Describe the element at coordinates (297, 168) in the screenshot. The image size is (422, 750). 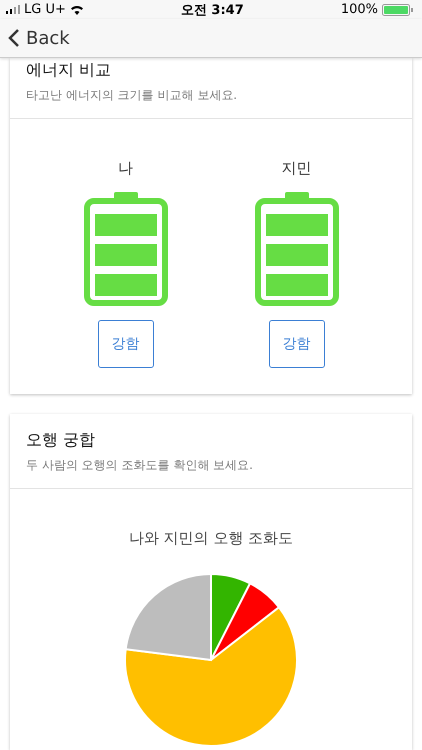
I see `person-name: 지민` at that location.